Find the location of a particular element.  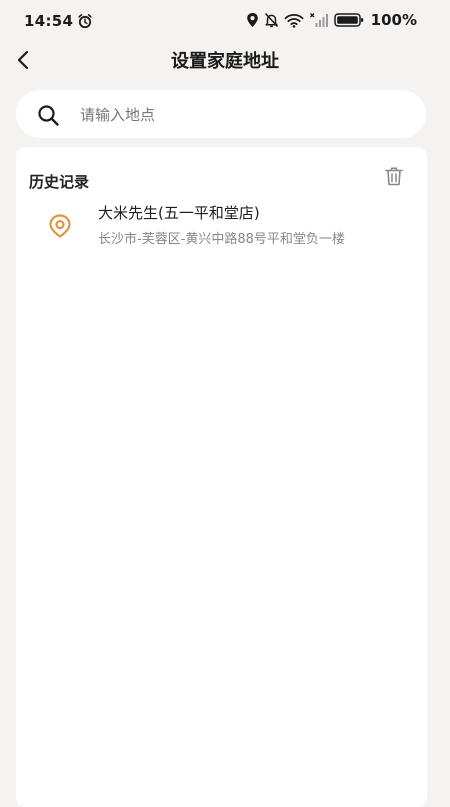

search-bar is located at coordinates (221, 115).